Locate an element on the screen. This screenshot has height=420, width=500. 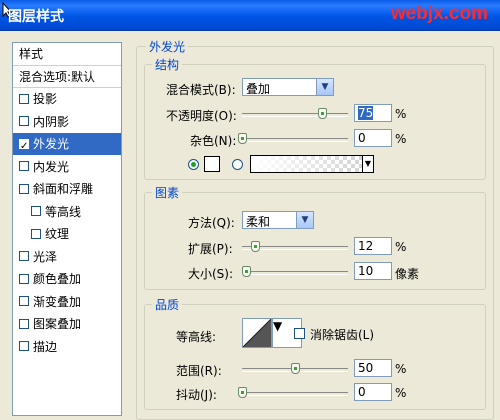
size-input: 10 is located at coordinates (373, 271).